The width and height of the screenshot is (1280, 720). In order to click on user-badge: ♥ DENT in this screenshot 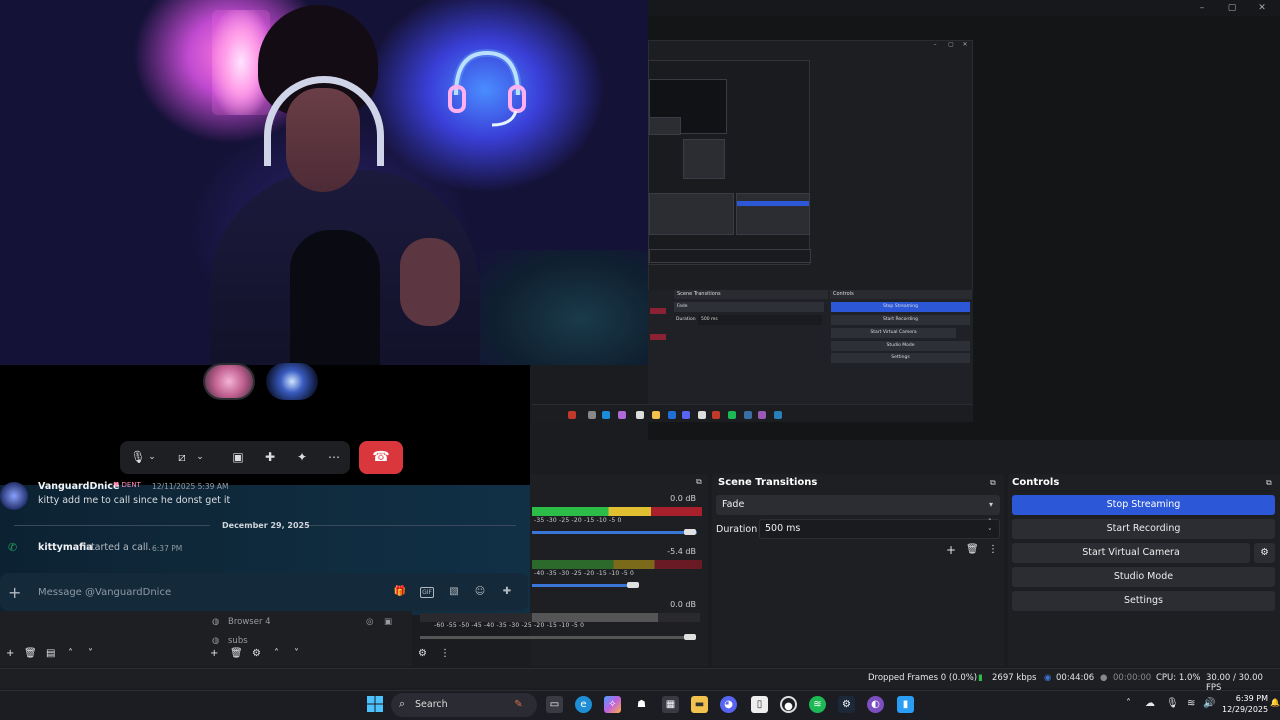, I will do `click(127, 485)`.